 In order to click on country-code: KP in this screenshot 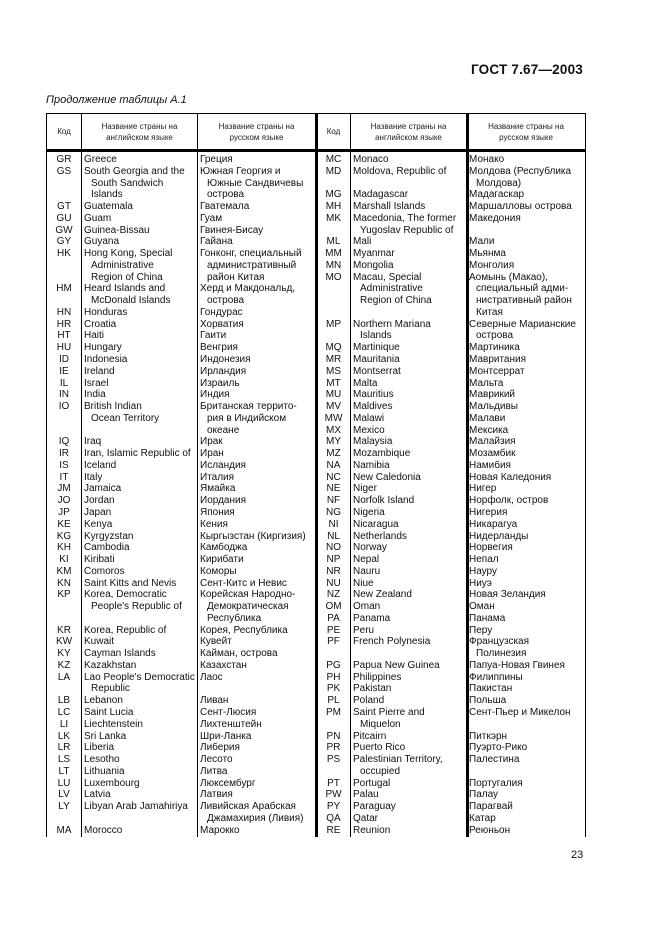, I will do `click(64, 595)`.